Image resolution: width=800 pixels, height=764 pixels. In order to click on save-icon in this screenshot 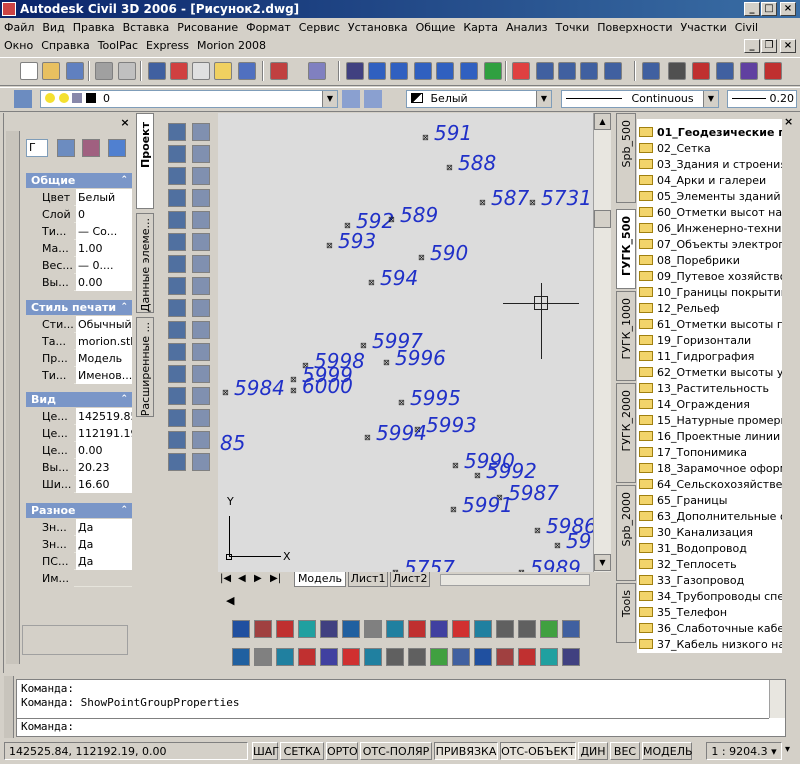, I will do `click(75, 71)`.